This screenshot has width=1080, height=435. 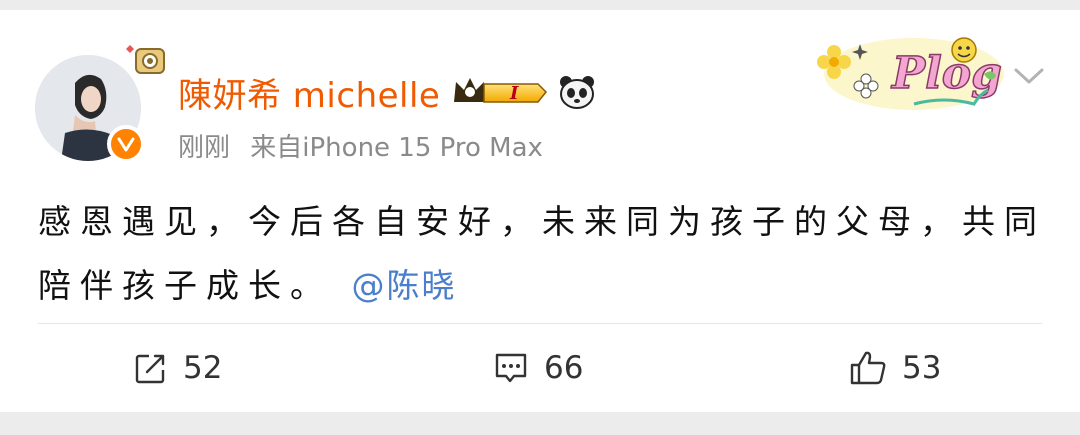 What do you see at coordinates (514, 93) in the screenshot?
I see `svg-text: I` at bounding box center [514, 93].